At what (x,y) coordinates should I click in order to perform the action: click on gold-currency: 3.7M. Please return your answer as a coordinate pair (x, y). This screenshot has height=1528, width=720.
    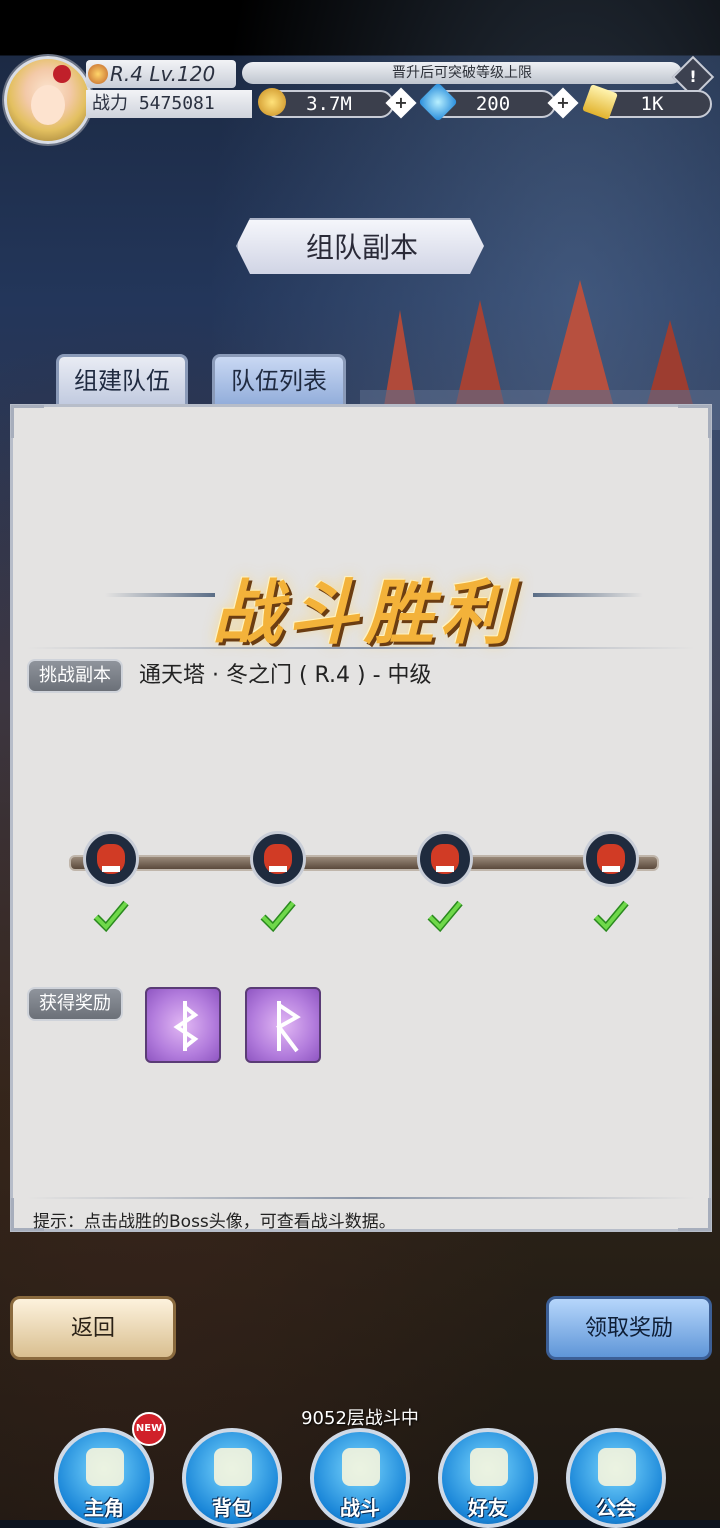
    Looking at the image, I should click on (326, 103).